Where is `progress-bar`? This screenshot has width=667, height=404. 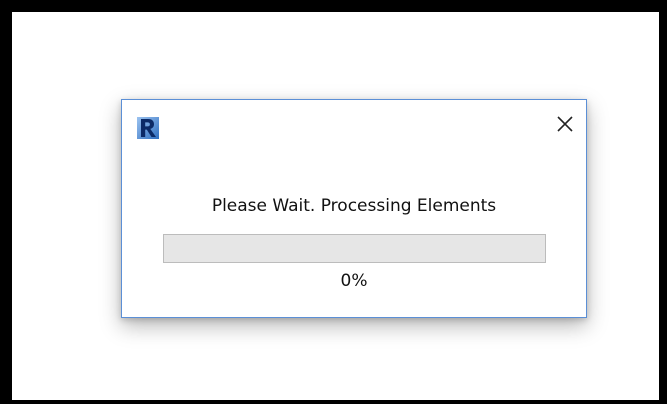
progress-bar is located at coordinates (354, 248).